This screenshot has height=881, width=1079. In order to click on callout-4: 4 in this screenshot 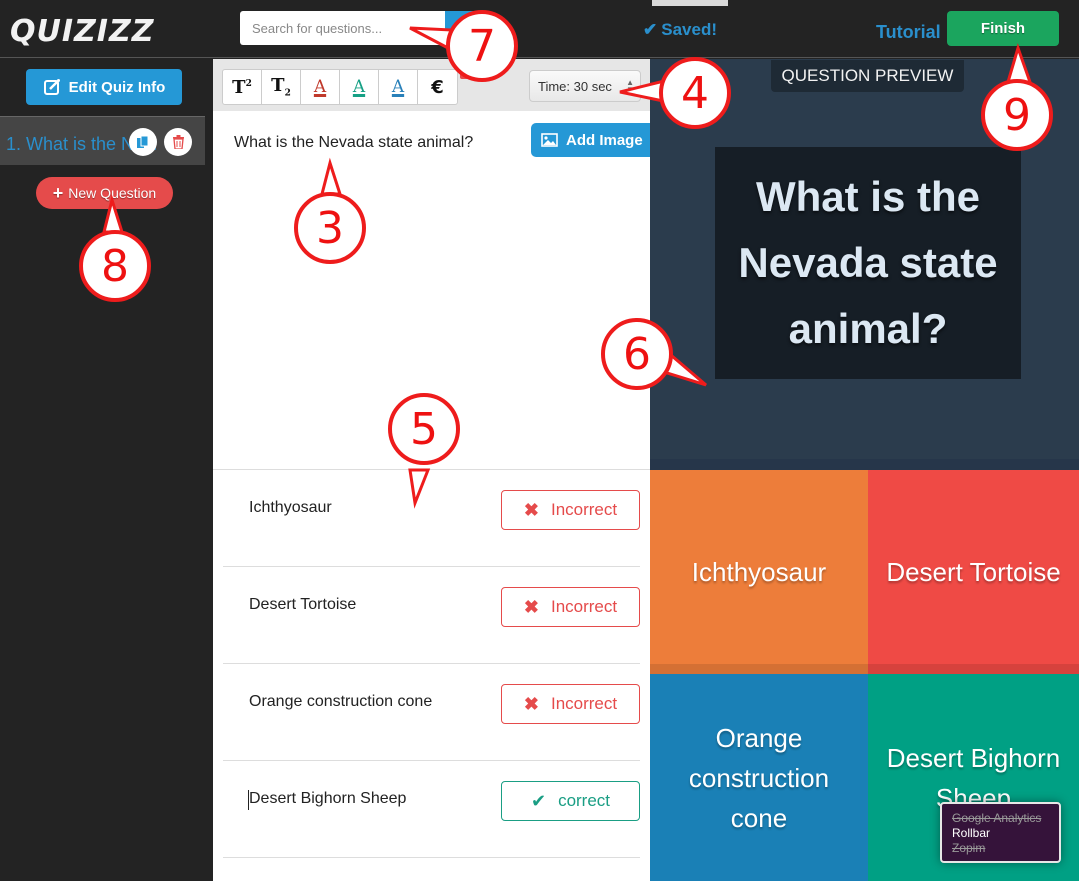, I will do `click(695, 93)`.